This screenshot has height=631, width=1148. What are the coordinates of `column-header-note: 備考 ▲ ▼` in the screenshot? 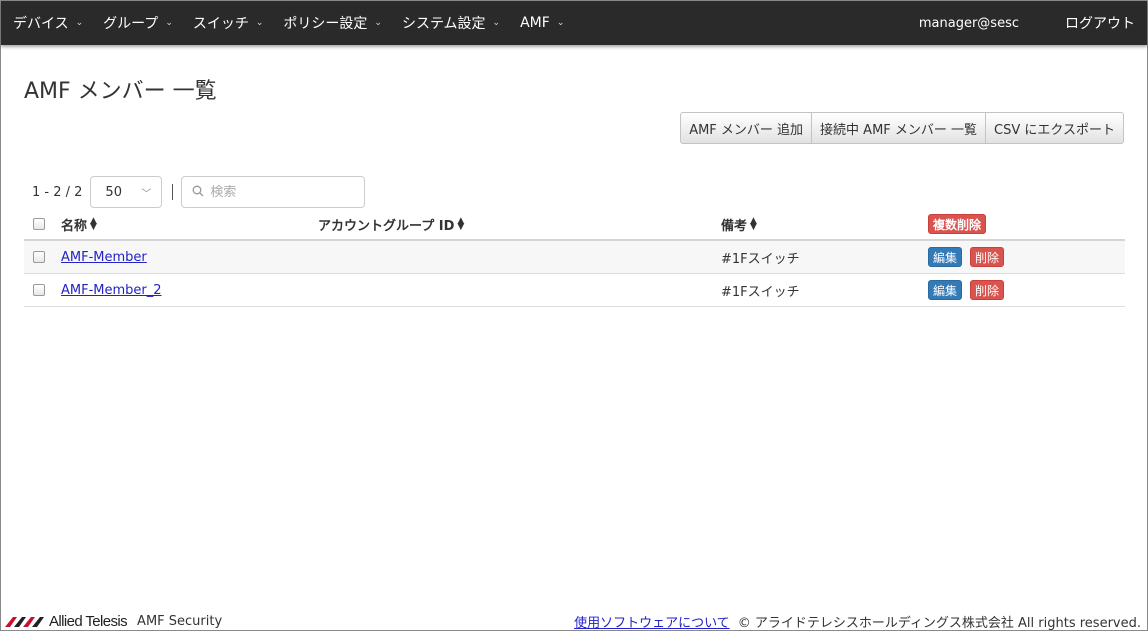 It's located at (739, 224).